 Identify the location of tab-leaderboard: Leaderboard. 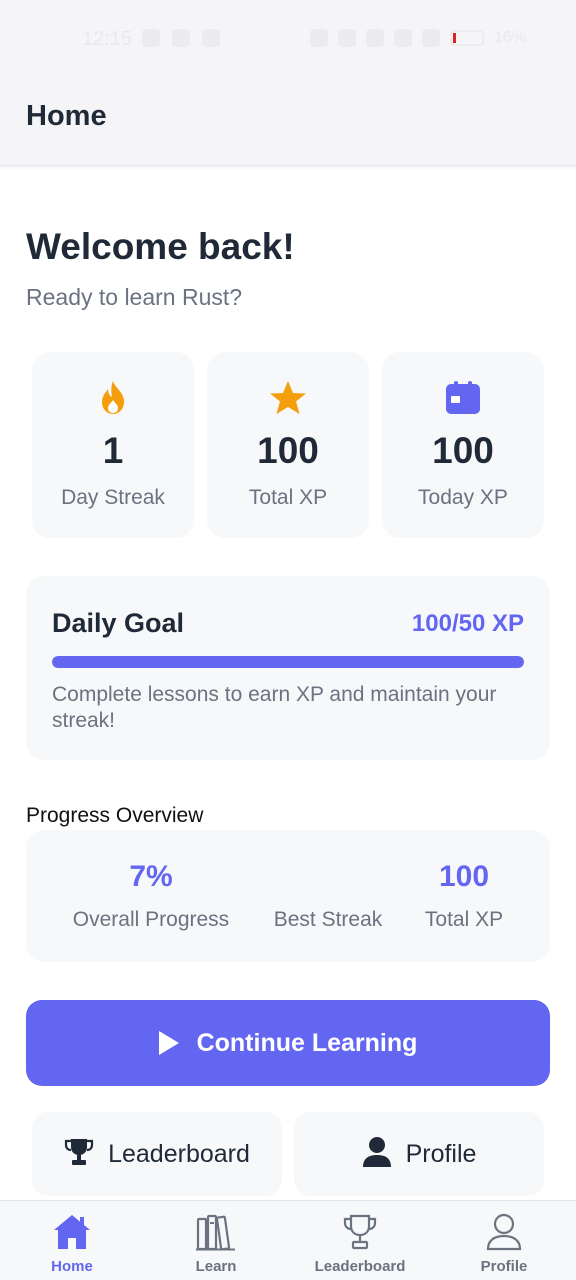
(360, 1240).